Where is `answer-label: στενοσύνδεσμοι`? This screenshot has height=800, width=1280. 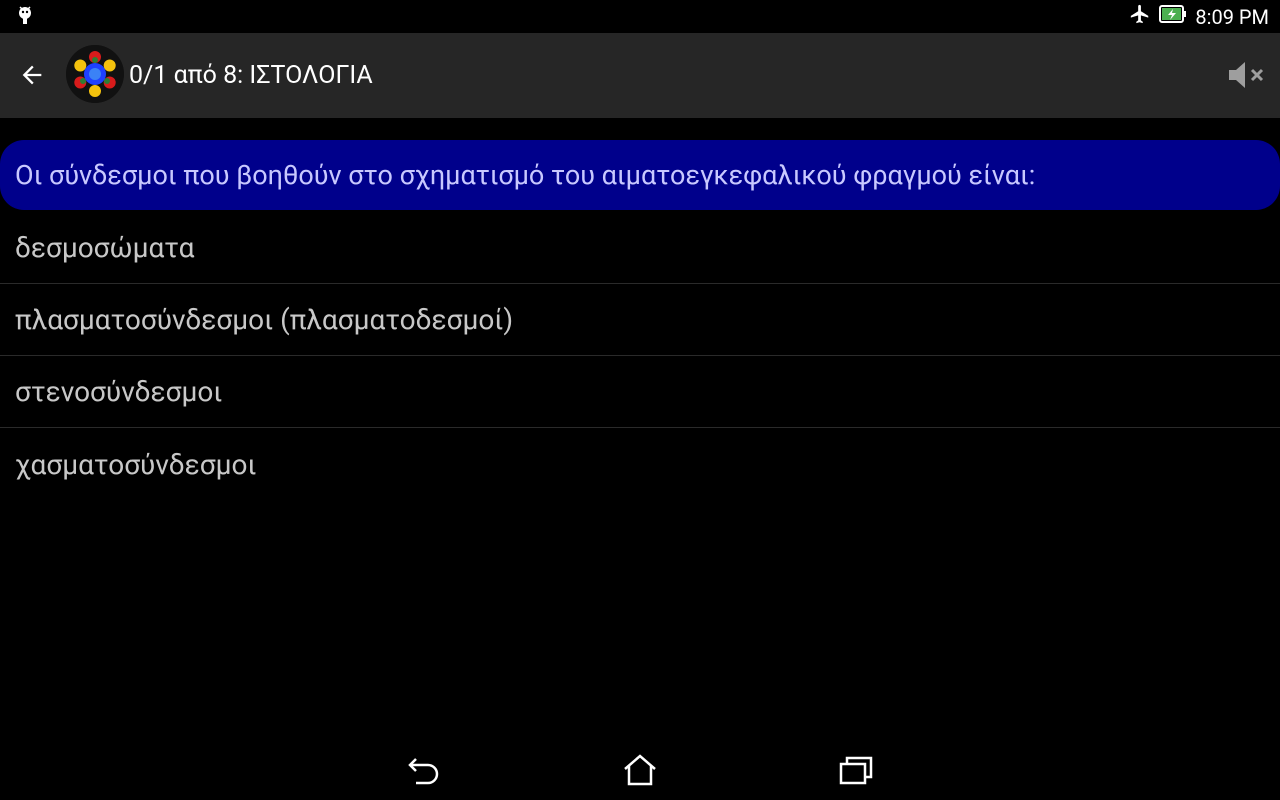
answer-label: στενοσύνδεσμοι is located at coordinates (119, 391).